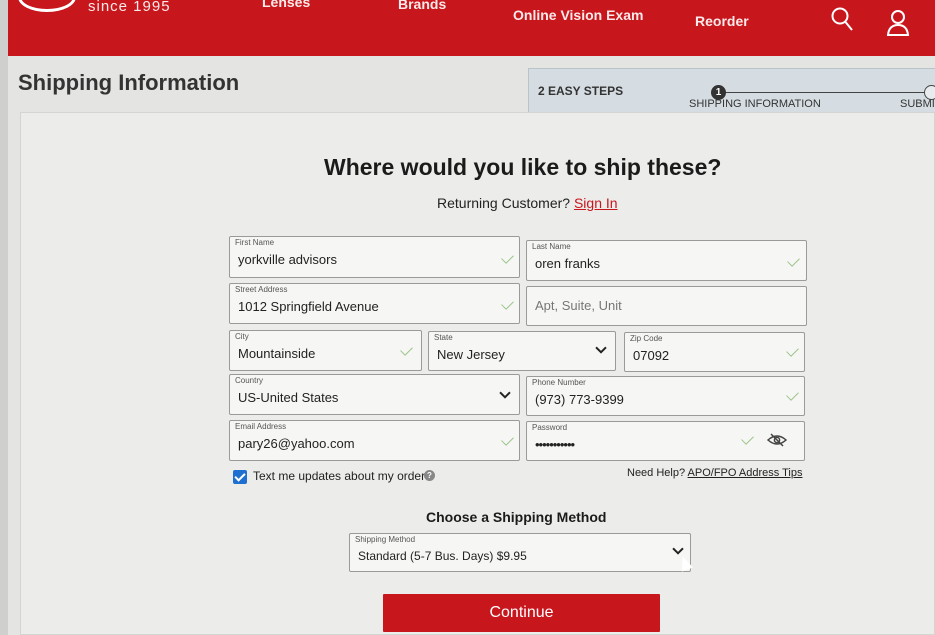  Describe the element at coordinates (249, 380) in the screenshot. I see `country-label: Country` at that location.